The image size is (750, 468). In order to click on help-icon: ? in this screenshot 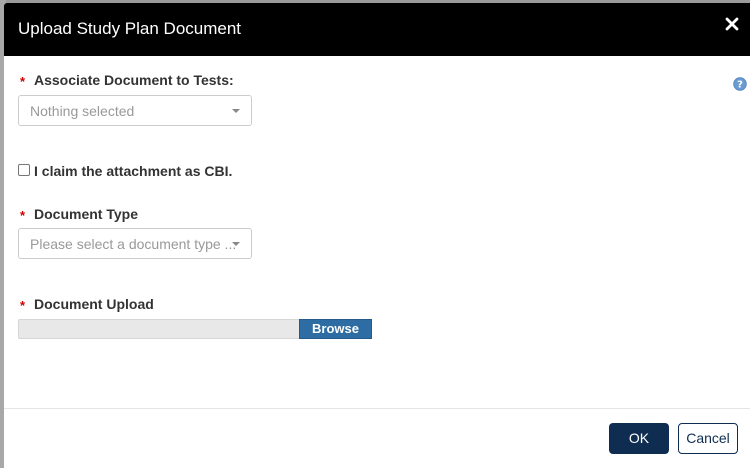, I will do `click(740, 84)`.